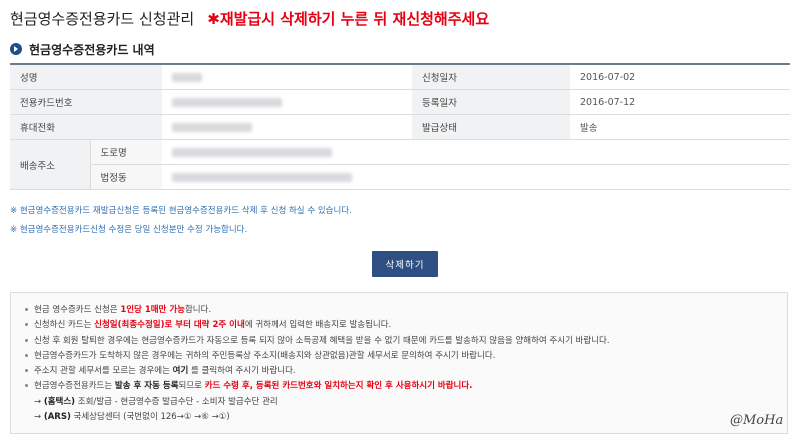 This screenshot has height=442, width=800. Describe the element at coordinates (680, 77) in the screenshot. I see `apply-date-value: 2016-07-02` at that location.